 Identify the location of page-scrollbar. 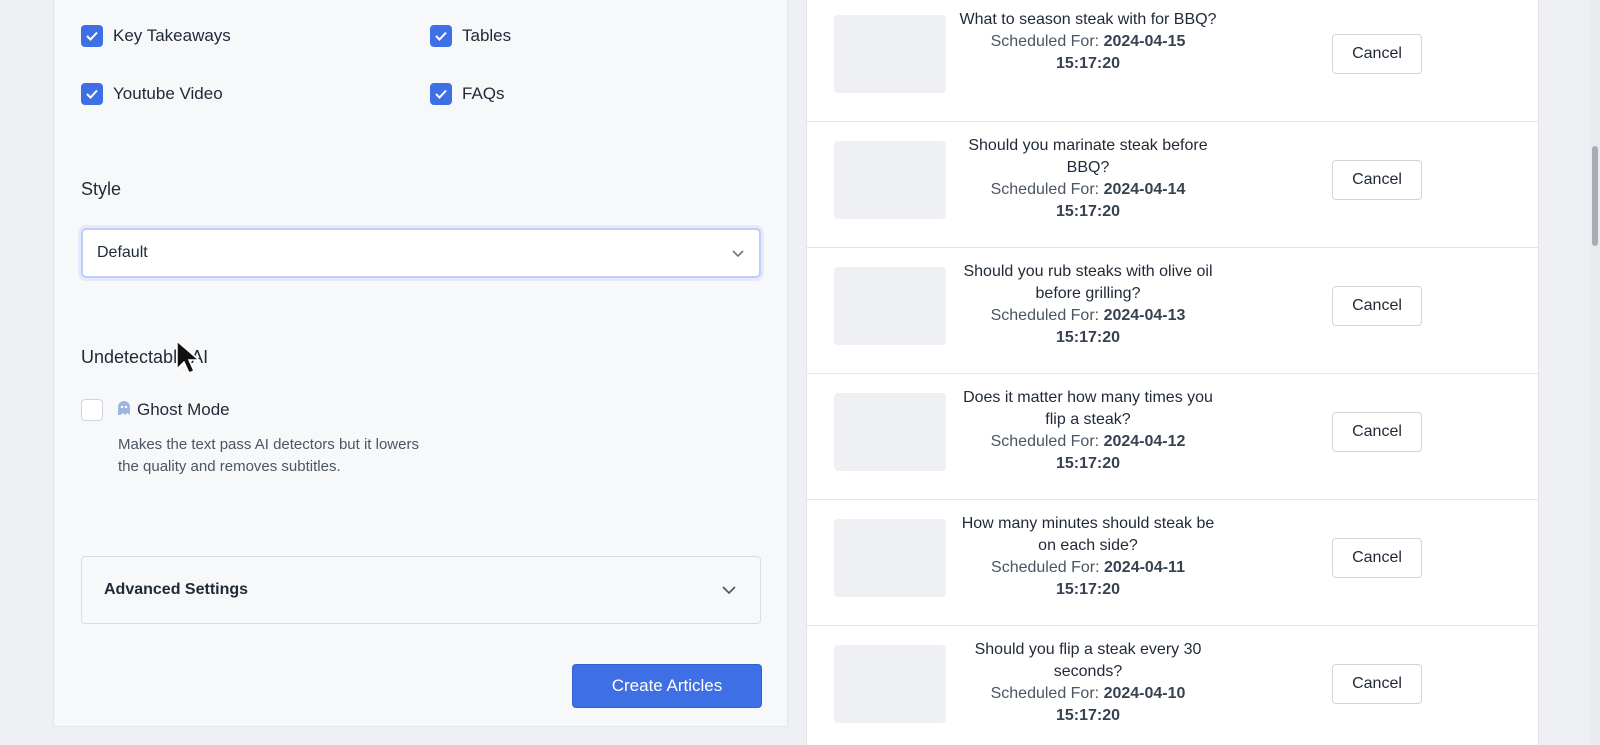
(1595, 372).